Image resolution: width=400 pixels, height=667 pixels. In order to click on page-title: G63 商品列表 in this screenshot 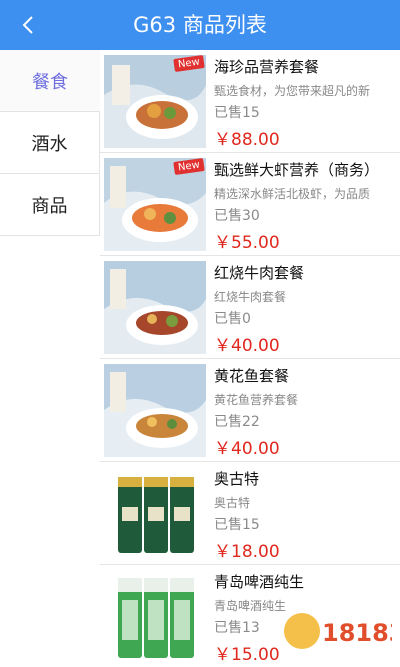, I will do `click(200, 25)`.